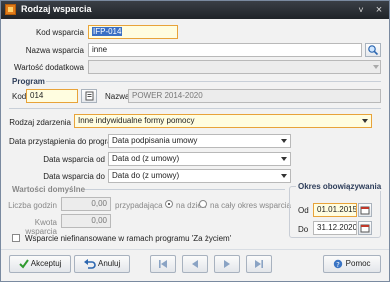  What do you see at coordinates (146, 158) in the screenshot?
I see `data-wsparcia-od-value: Data od (z umowy)` at bounding box center [146, 158].